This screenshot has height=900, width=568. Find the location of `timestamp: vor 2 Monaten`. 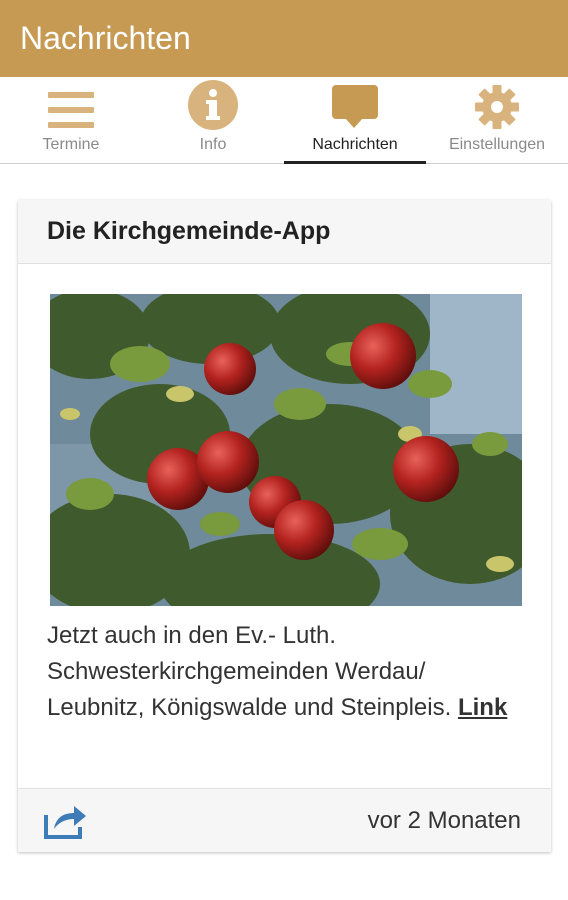

timestamp: vor 2 Monaten is located at coordinates (444, 820).